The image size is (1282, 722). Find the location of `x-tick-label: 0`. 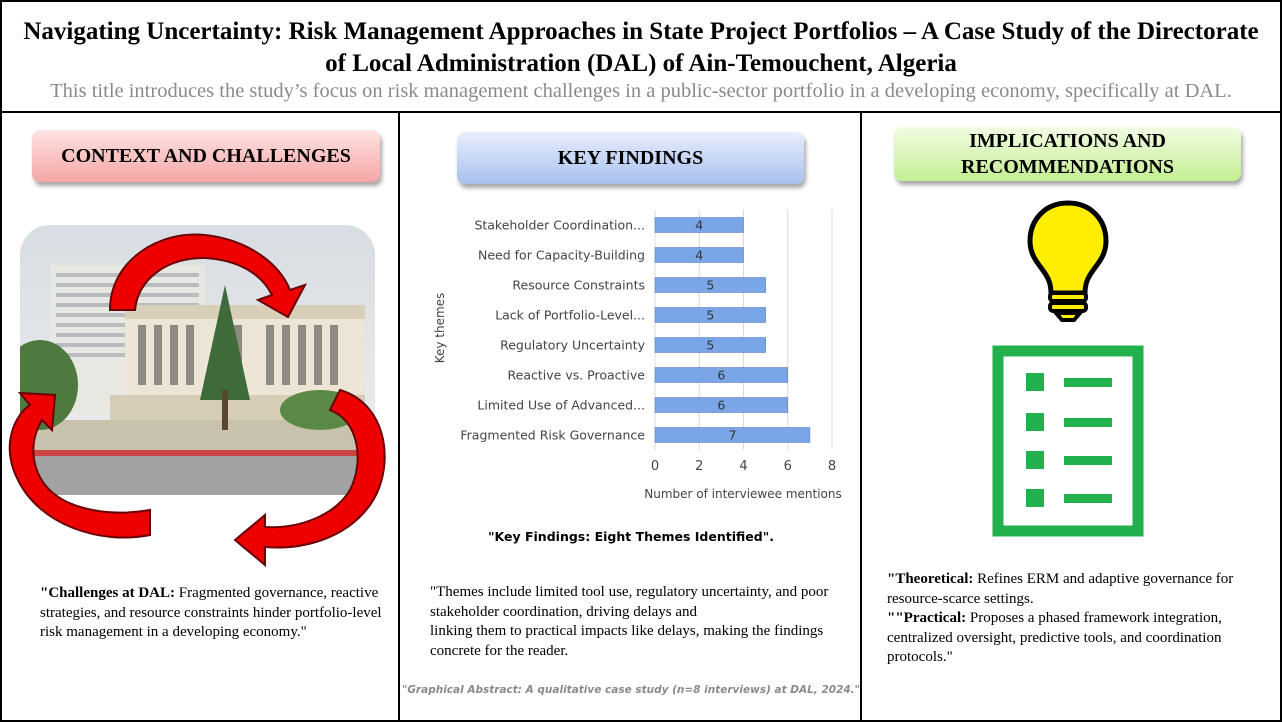

x-tick-label: 0 is located at coordinates (655, 466).